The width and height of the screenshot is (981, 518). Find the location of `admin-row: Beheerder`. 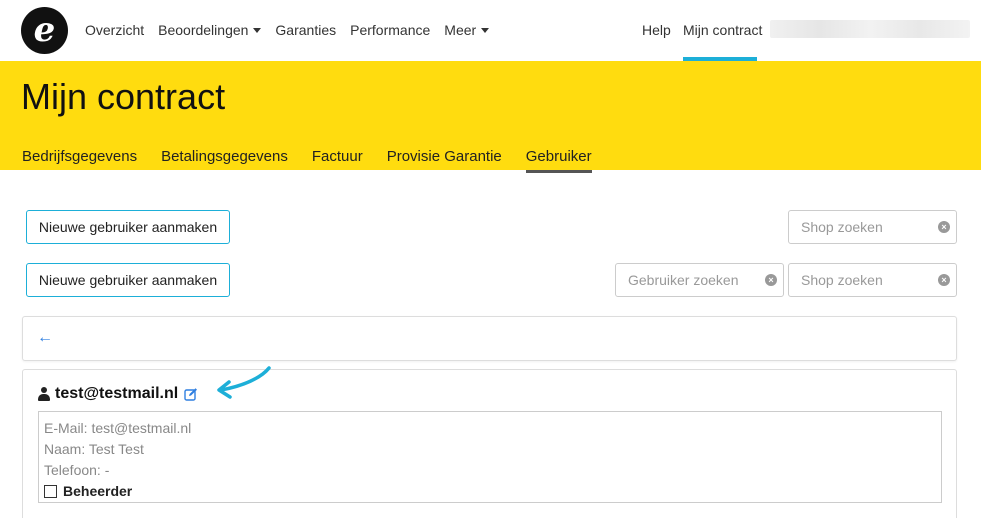

admin-row: Beheerder is located at coordinates (490, 491).